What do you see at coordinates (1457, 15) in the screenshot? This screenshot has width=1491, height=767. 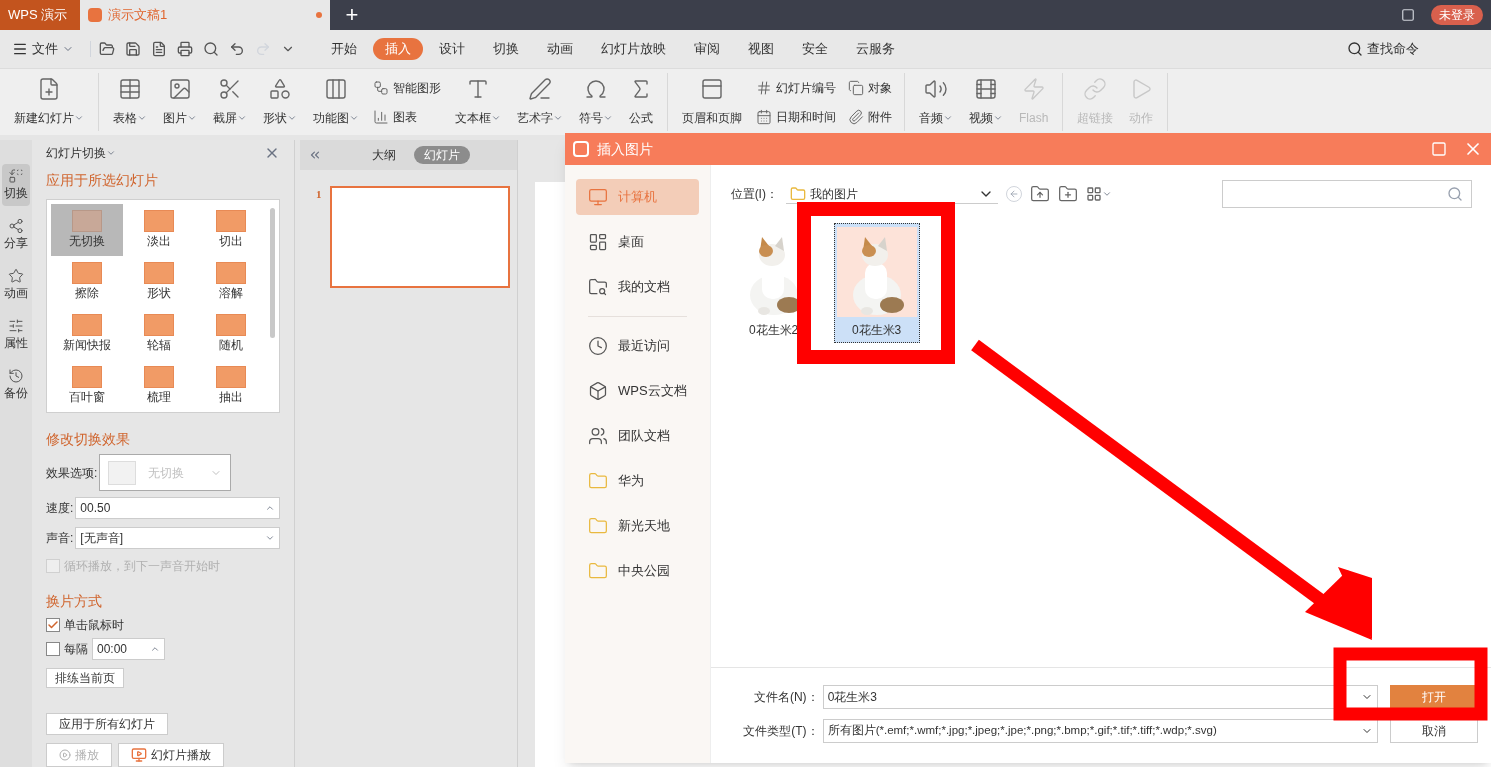 I see `login-button: 未登录` at bounding box center [1457, 15].